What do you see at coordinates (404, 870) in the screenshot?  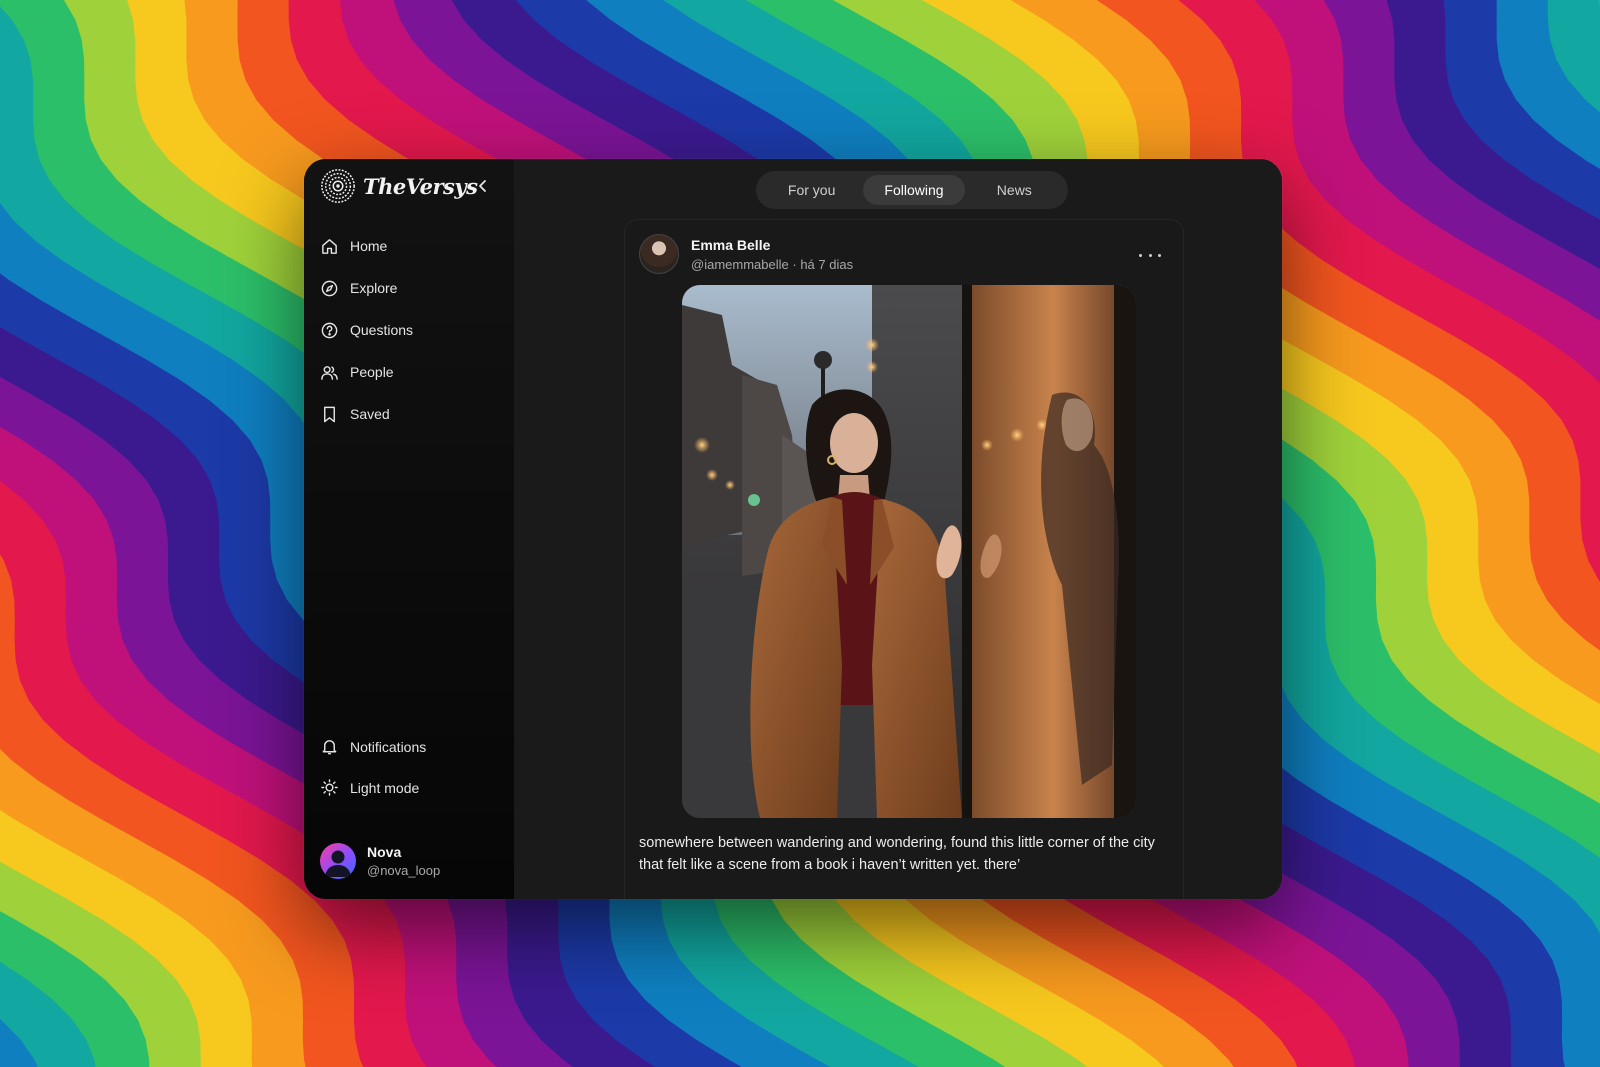 I see `user-handle: @nova_loop` at bounding box center [404, 870].